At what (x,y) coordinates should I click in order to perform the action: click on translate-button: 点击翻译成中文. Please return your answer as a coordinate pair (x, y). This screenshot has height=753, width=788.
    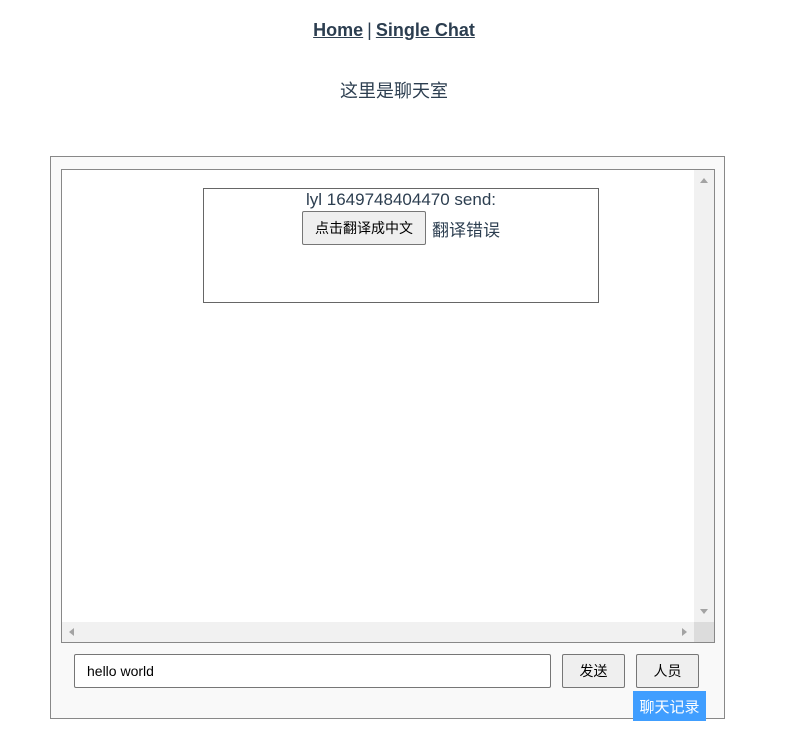
    Looking at the image, I should click on (364, 228).